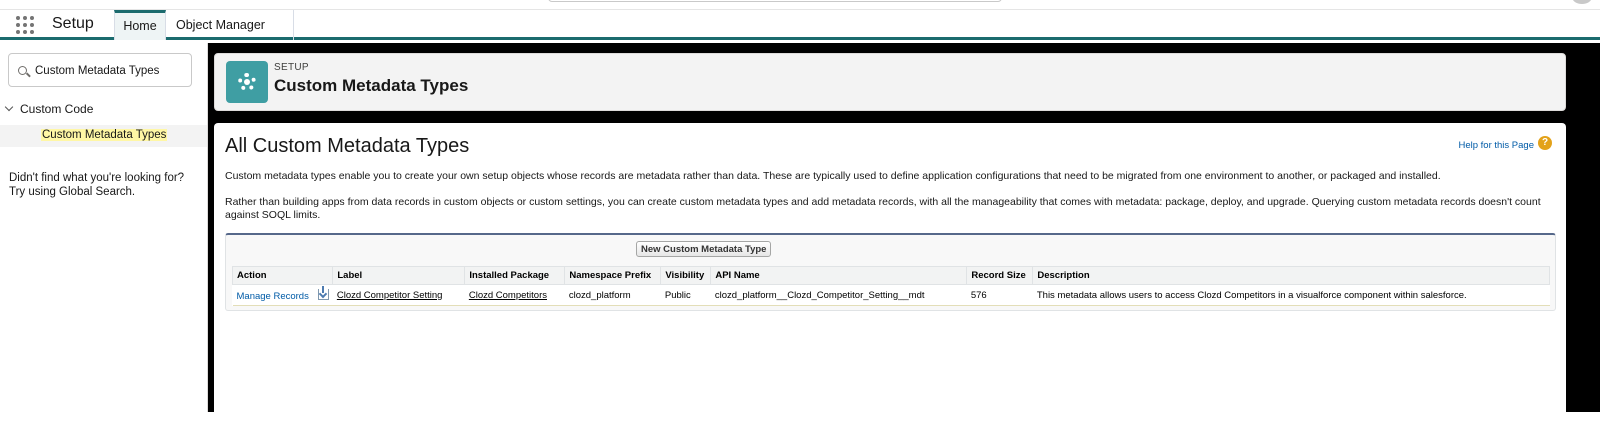 This screenshot has width=1600, height=423. Describe the element at coordinates (57, 109) in the screenshot. I see `tree-group-label: Custom Code` at that location.